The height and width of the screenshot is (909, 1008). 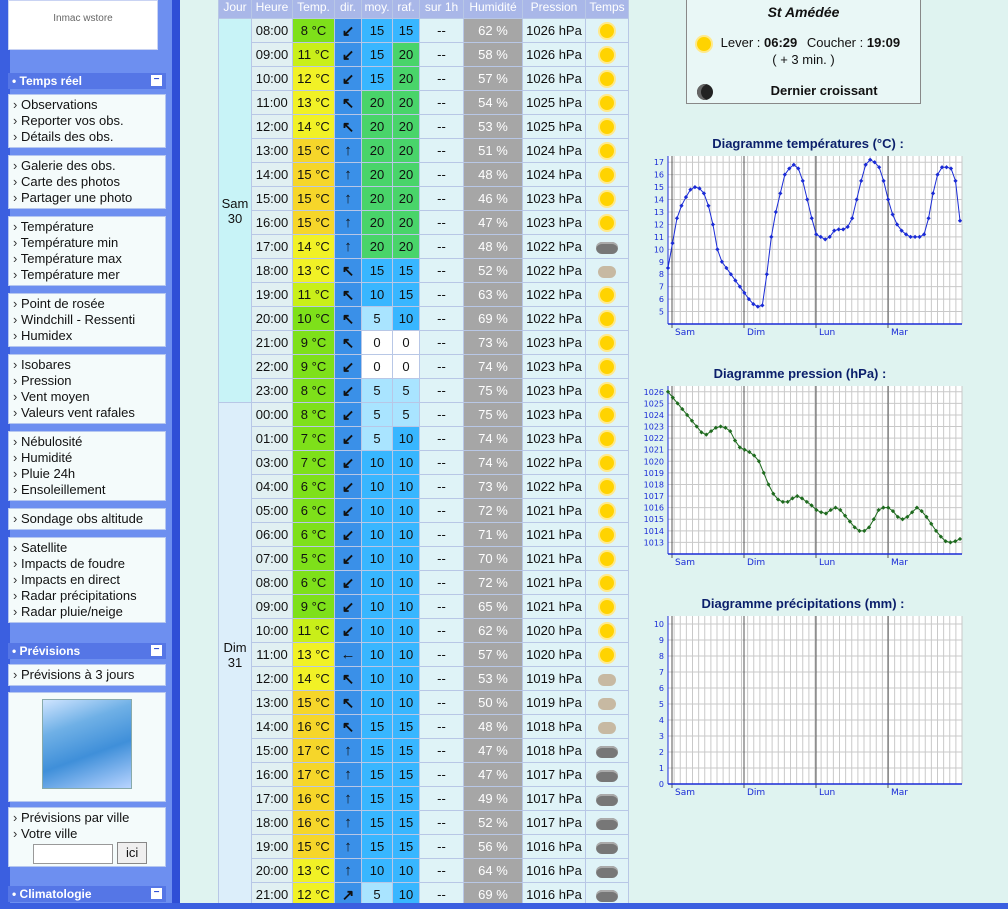 I want to click on pressure-cell: 1022 hPa, so click(x=554, y=270).